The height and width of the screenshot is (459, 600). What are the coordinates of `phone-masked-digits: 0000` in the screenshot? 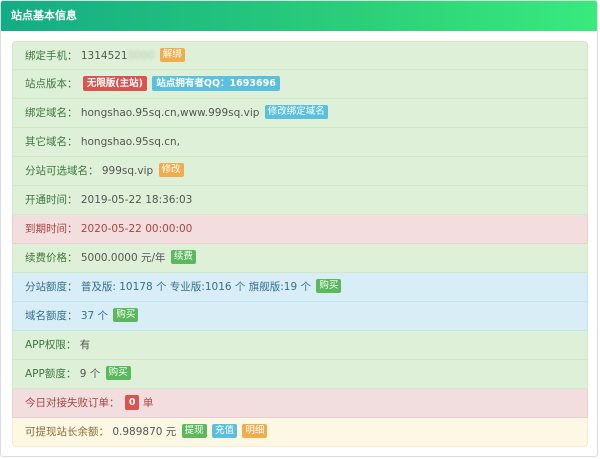 It's located at (141, 56).